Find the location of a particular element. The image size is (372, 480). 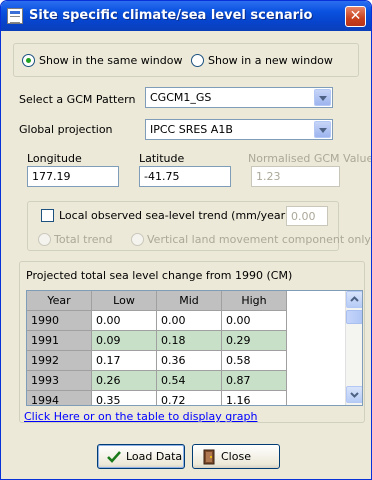

vertical-movement-label: Vertical land movement component only is located at coordinates (259, 239).